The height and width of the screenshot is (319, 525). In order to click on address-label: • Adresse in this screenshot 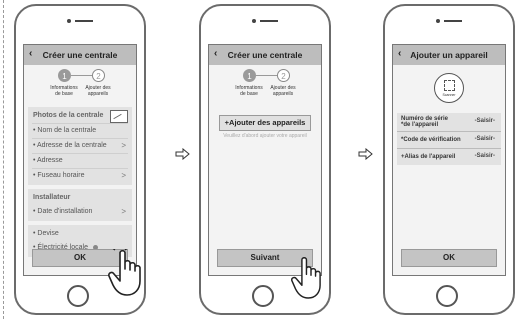, I will do `click(48, 160)`.